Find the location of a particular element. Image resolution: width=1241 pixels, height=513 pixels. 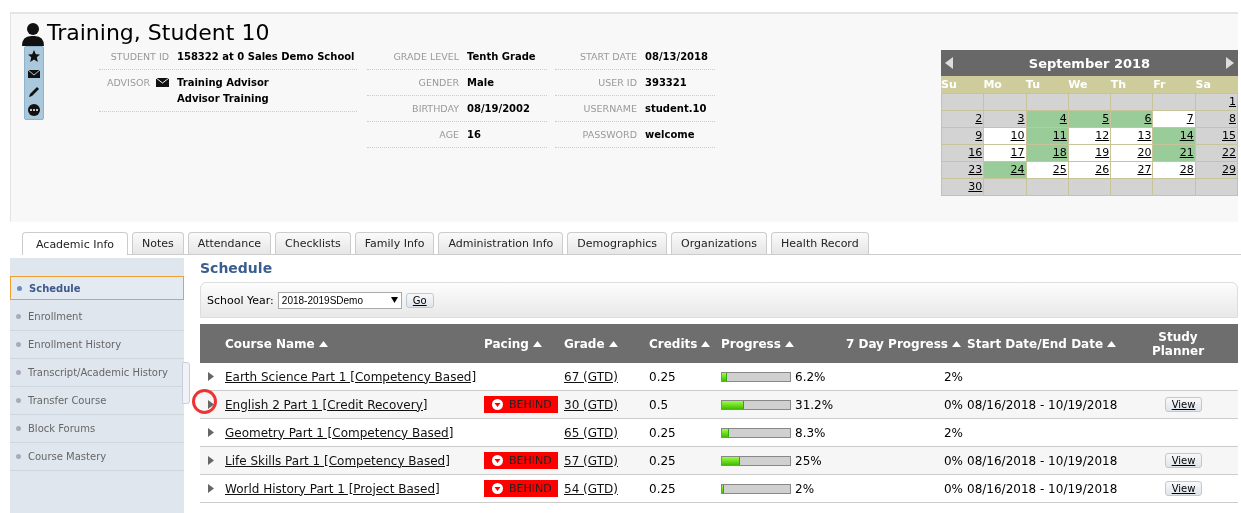

calendar-month: September 2018 is located at coordinates (1089, 63).